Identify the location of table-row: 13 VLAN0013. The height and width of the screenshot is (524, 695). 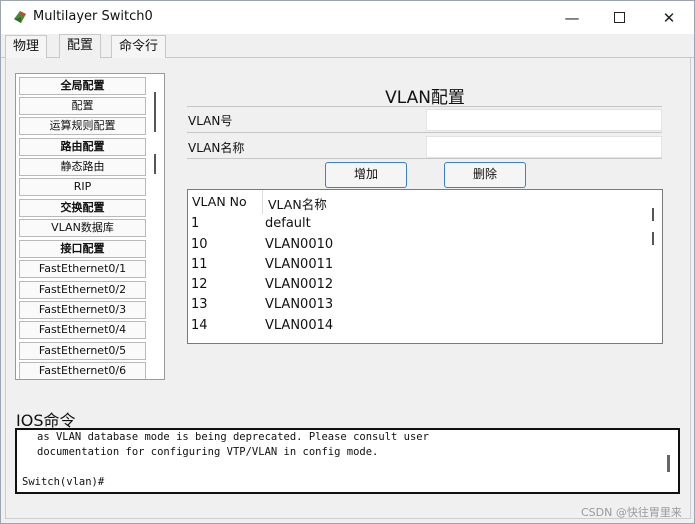
(417, 307).